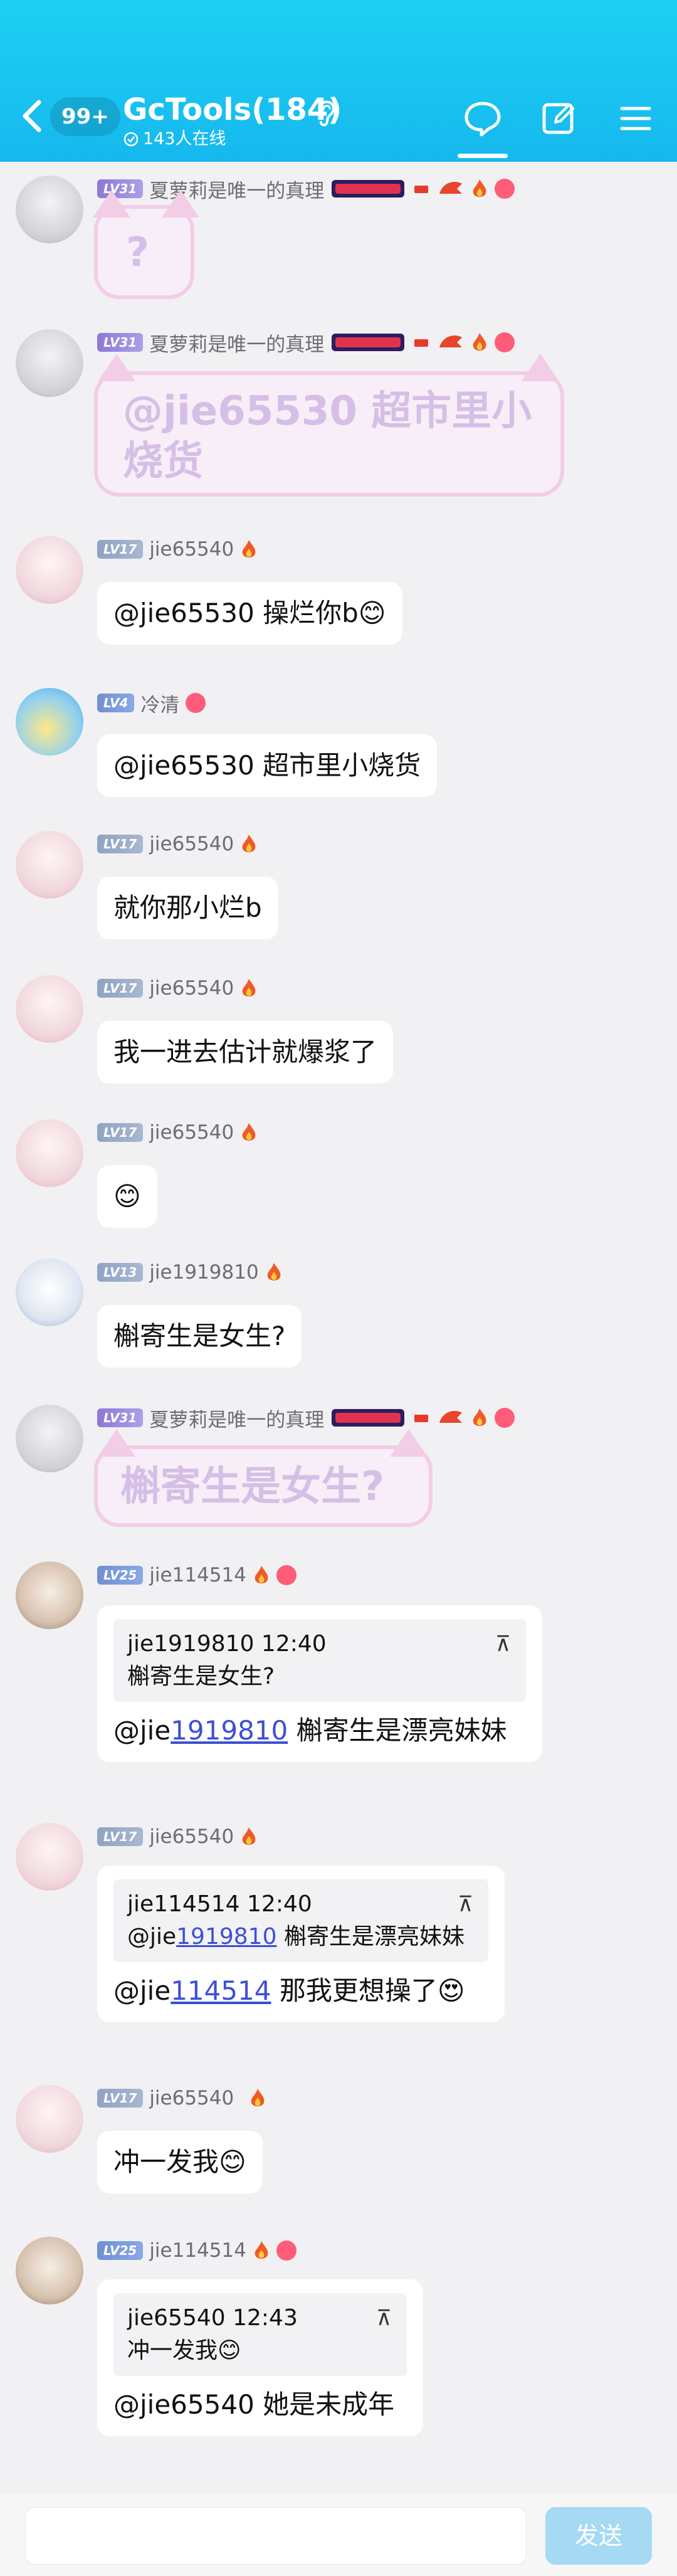 The height and width of the screenshot is (2576, 677). What do you see at coordinates (187, 908) in the screenshot?
I see `message-bubble: 就你那小烂b` at bounding box center [187, 908].